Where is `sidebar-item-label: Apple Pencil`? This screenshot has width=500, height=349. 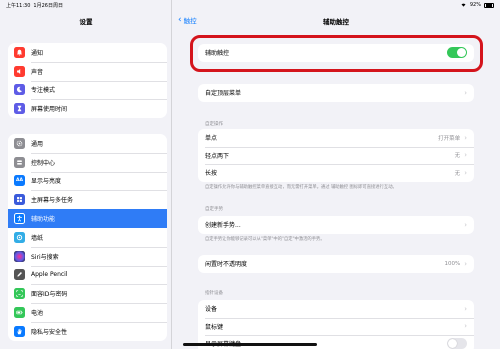 sidebar-item-label: Apple Pencil is located at coordinates (49, 275).